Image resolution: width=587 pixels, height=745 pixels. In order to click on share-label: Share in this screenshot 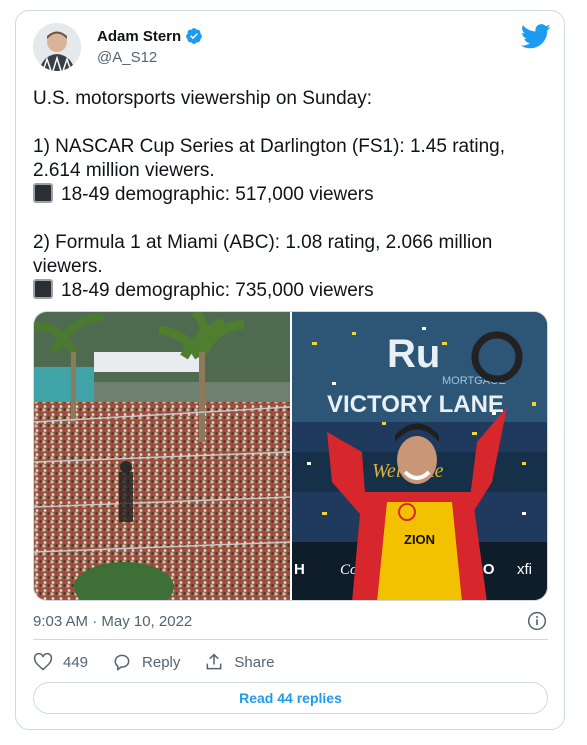, I will do `click(254, 662)`.